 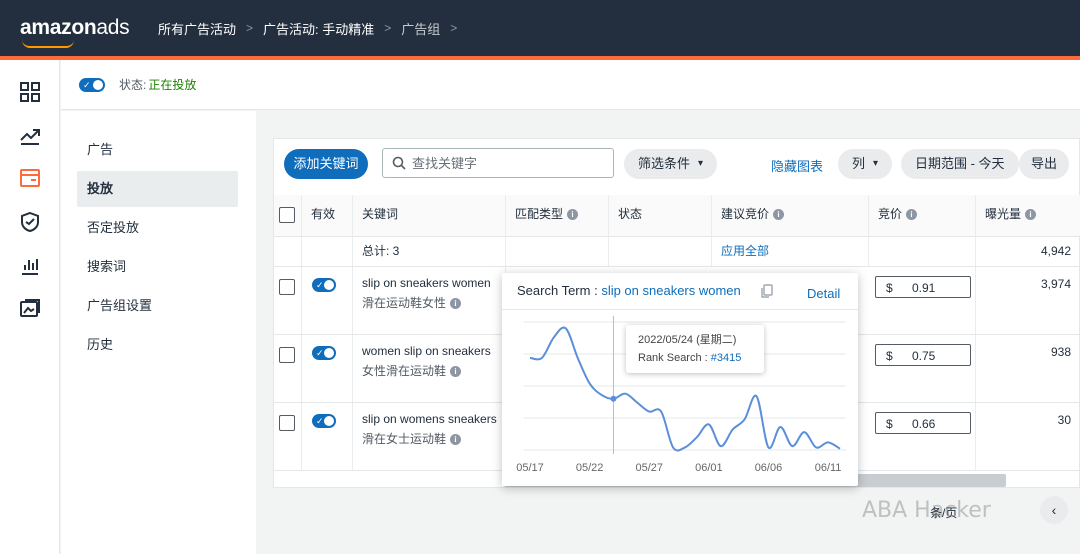 What do you see at coordinates (767, 291) in the screenshot?
I see `copy-icon` at bounding box center [767, 291].